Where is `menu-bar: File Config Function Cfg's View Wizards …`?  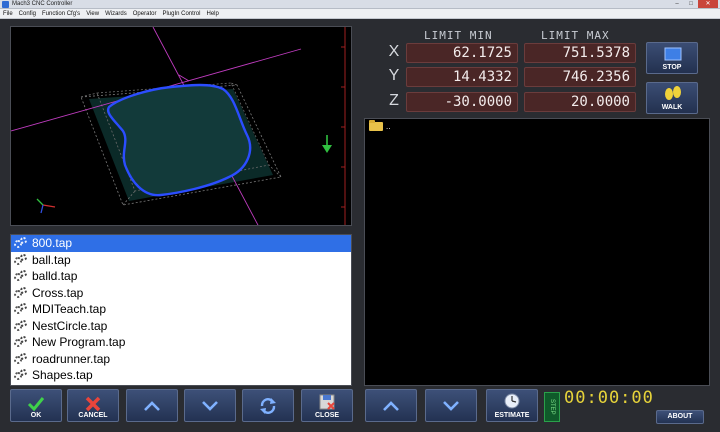 menu-bar: File Config Function Cfg's View Wizards … is located at coordinates (360, 14).